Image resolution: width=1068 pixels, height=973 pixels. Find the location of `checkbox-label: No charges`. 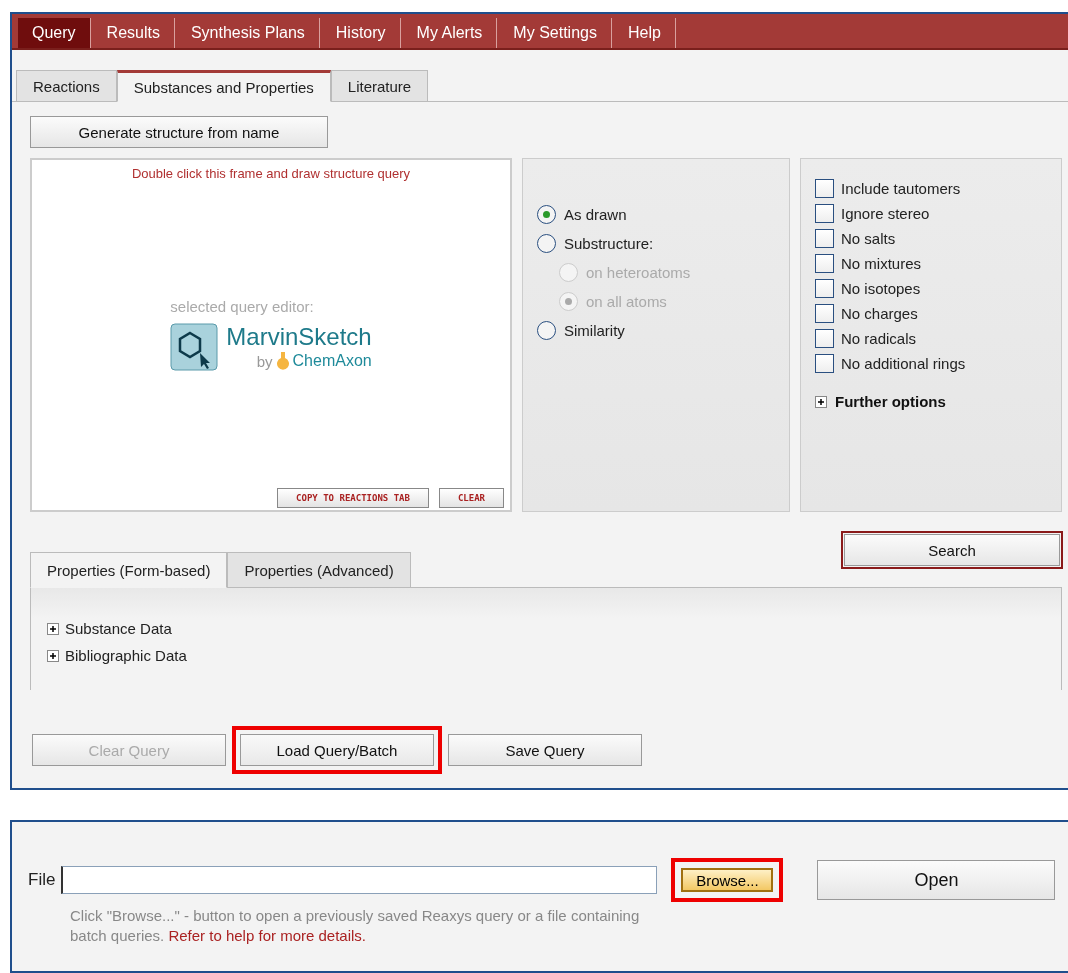

checkbox-label: No charges is located at coordinates (879, 313).